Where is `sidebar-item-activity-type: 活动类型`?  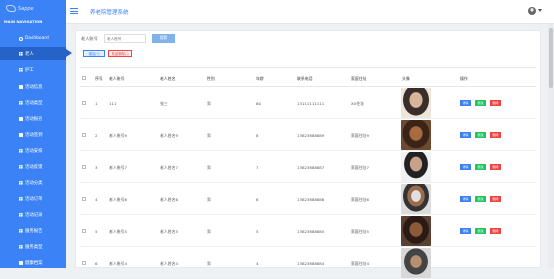 sidebar-item-activity-type: 活动类型 is located at coordinates (33, 102).